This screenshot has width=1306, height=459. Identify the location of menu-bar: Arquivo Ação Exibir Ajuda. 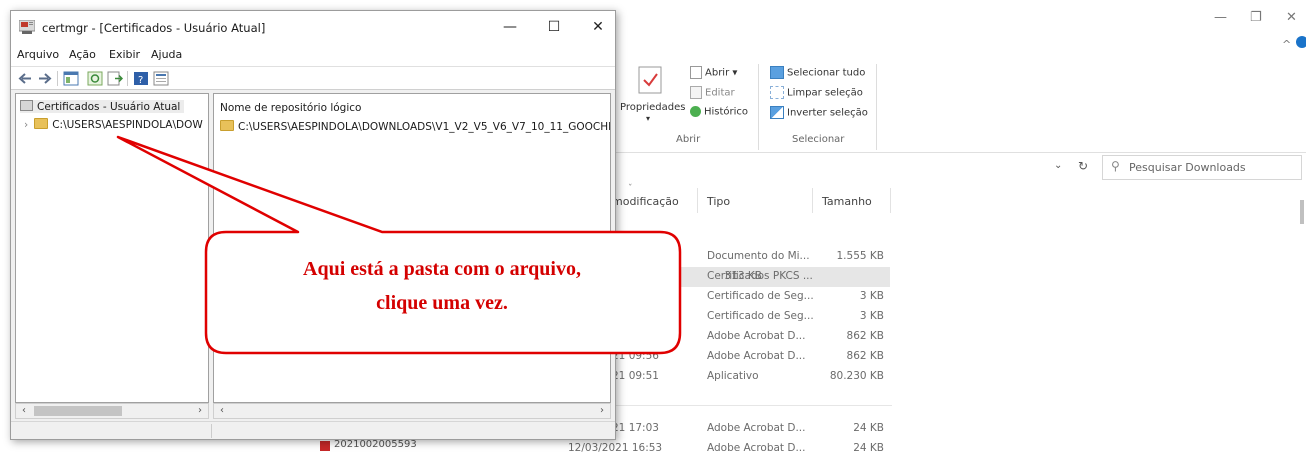
(313, 55).